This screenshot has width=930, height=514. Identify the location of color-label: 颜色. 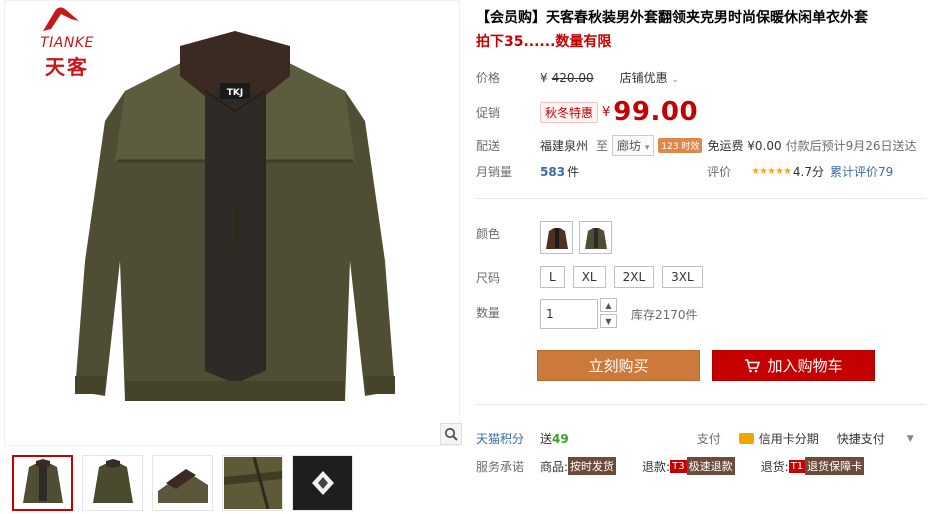
(488, 234).